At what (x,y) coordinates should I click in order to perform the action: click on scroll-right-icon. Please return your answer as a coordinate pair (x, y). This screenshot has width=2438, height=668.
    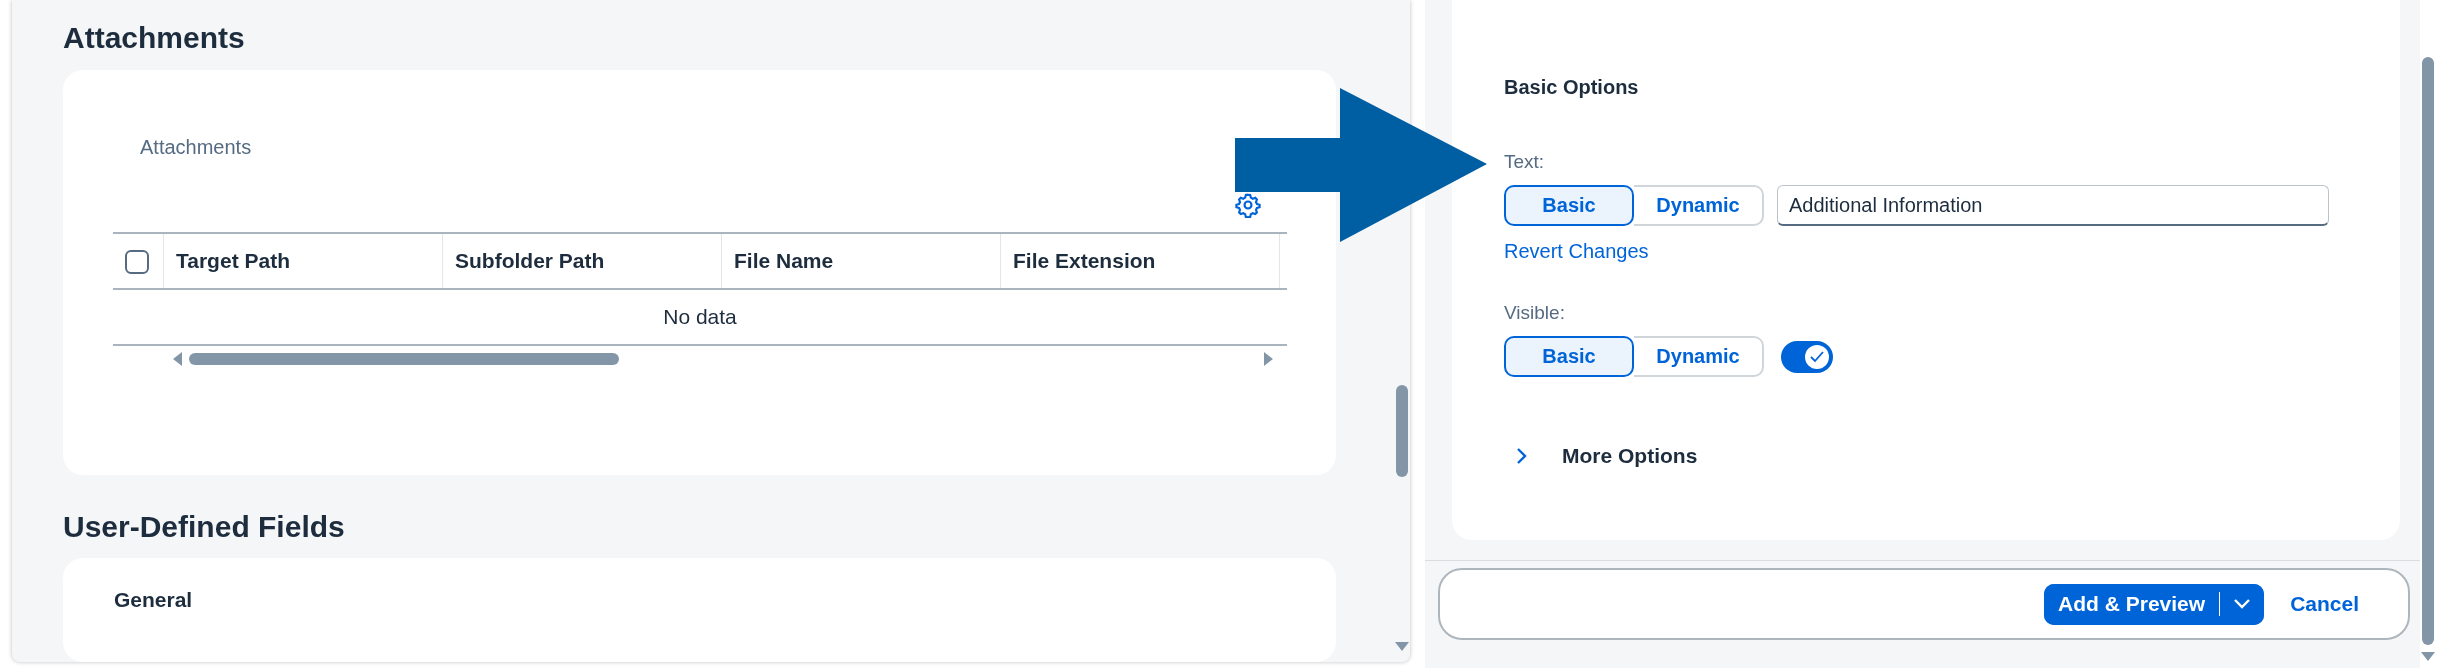
    Looking at the image, I should click on (1268, 359).